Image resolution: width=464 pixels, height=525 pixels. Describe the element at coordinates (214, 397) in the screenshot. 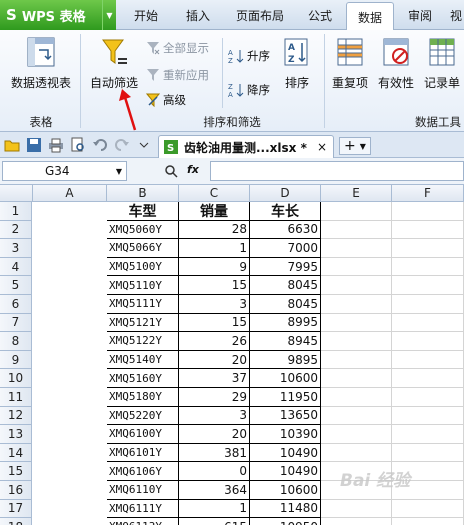

I see `table-cell: 29` at that location.